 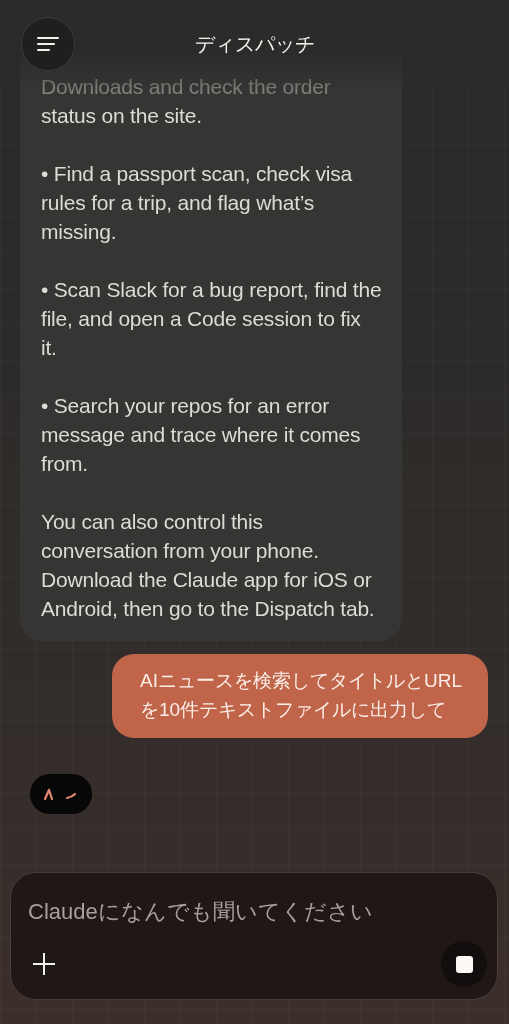 What do you see at coordinates (48, 44) in the screenshot?
I see `menu-icon` at bounding box center [48, 44].